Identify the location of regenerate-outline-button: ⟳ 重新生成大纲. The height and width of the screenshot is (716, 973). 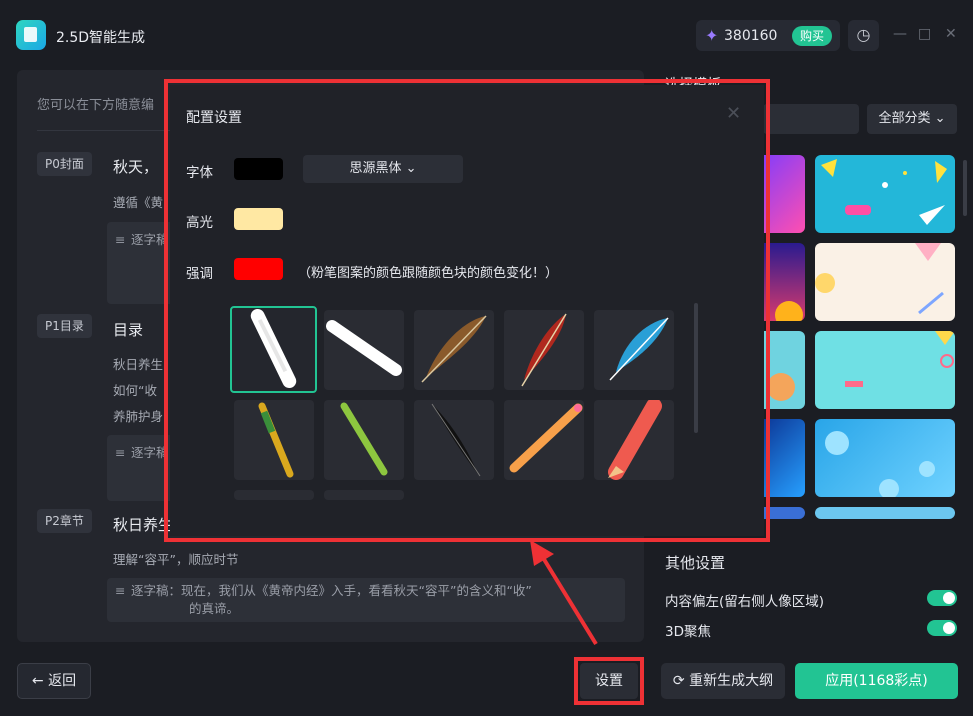
(723, 681).